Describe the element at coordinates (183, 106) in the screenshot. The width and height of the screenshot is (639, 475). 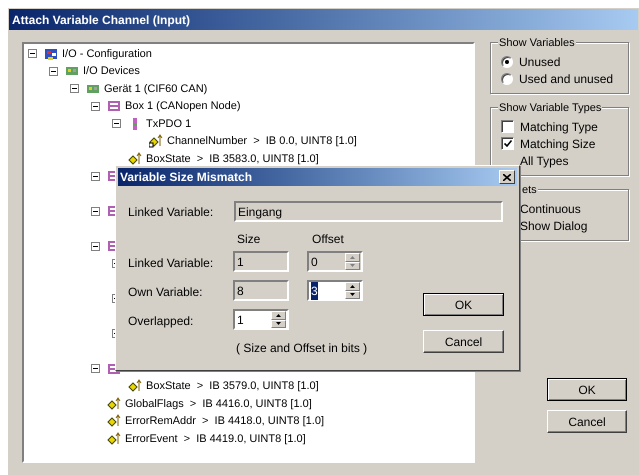
I see `tree-item: Box 1 (CANopen Node)` at that location.